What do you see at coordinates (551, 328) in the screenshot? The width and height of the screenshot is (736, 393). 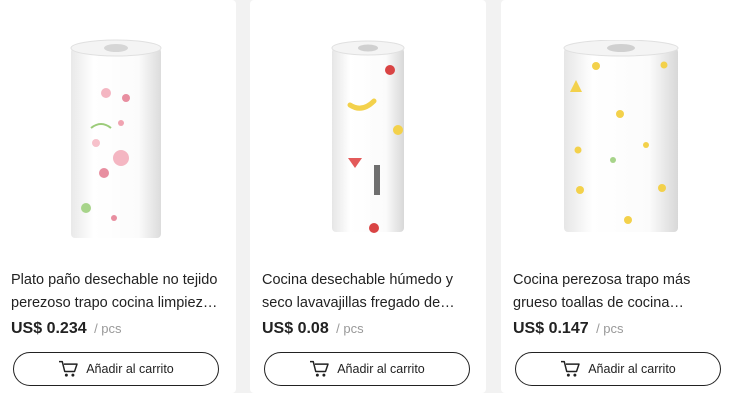 I see `product-price: US$ 0.147` at bounding box center [551, 328].